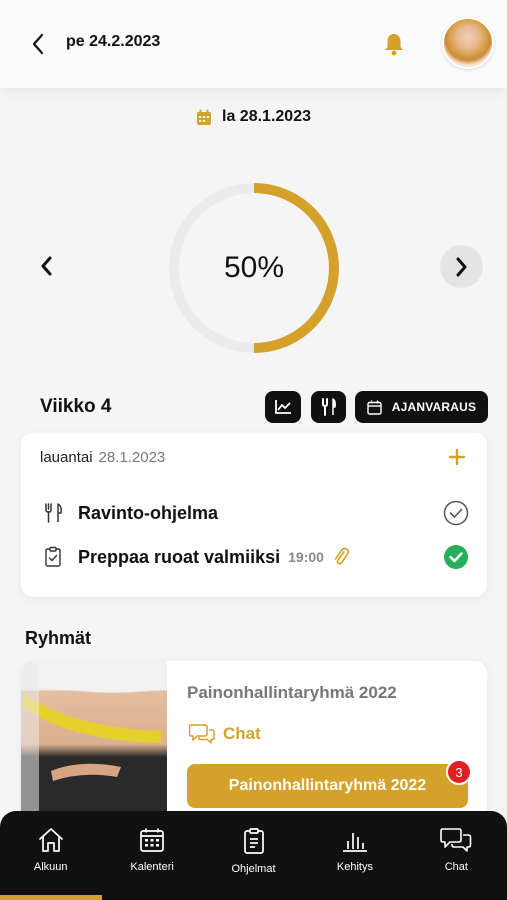 The height and width of the screenshot is (900, 507). I want to click on progress-label: 50%, so click(254, 267).